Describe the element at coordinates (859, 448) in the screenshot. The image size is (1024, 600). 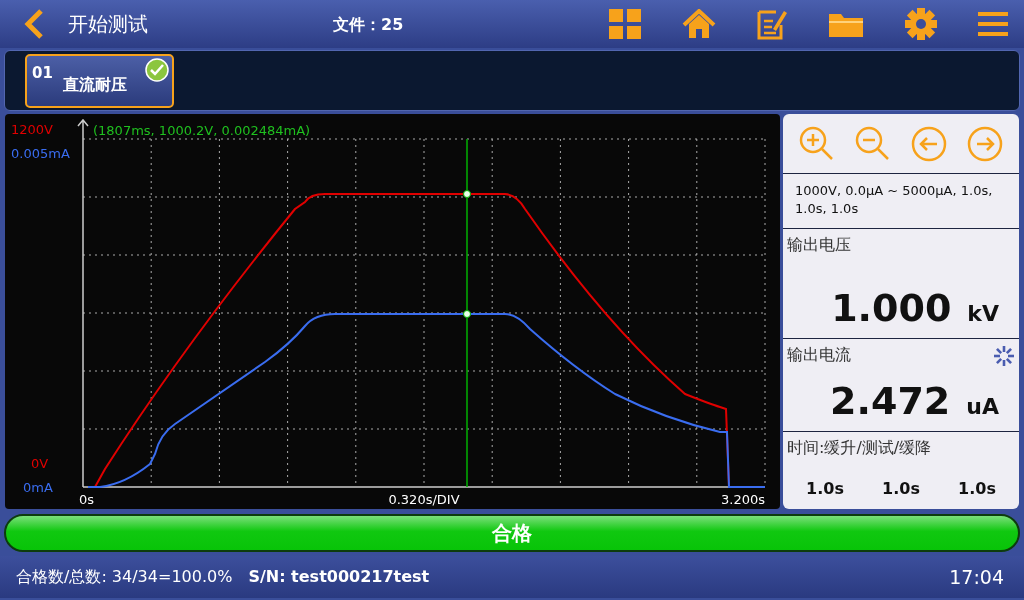
I see `timing-label: 时间:缓升/测试/缓降` at that location.